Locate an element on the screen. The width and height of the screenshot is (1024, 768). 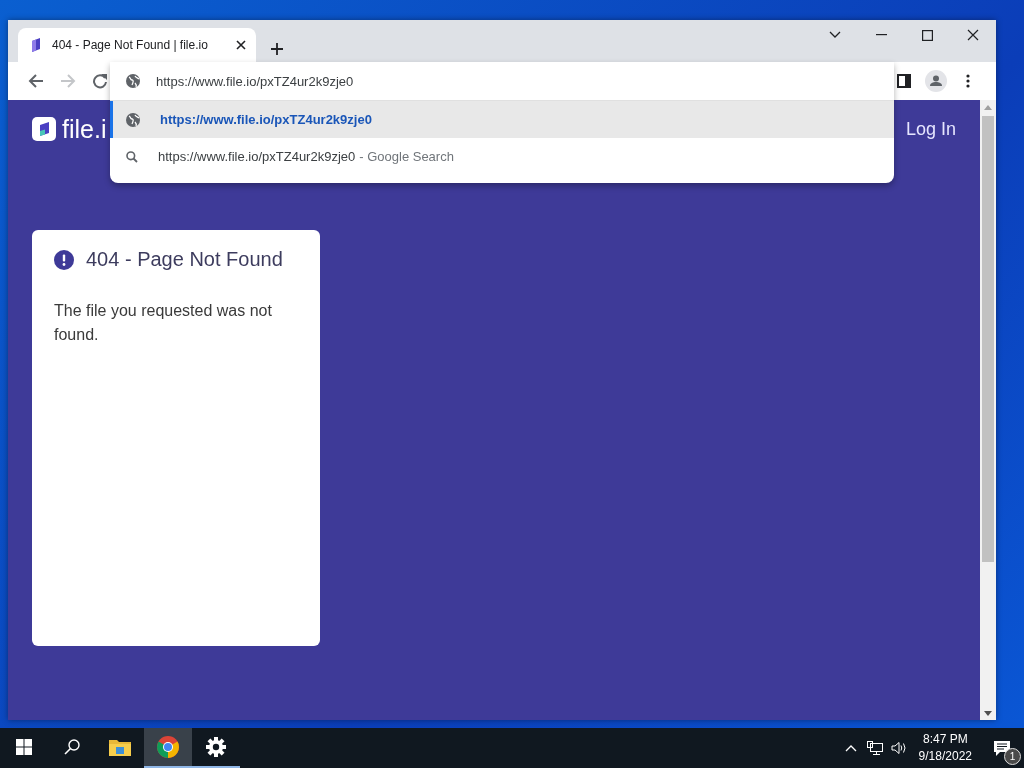
menu-icon is located at coordinates (968, 81).